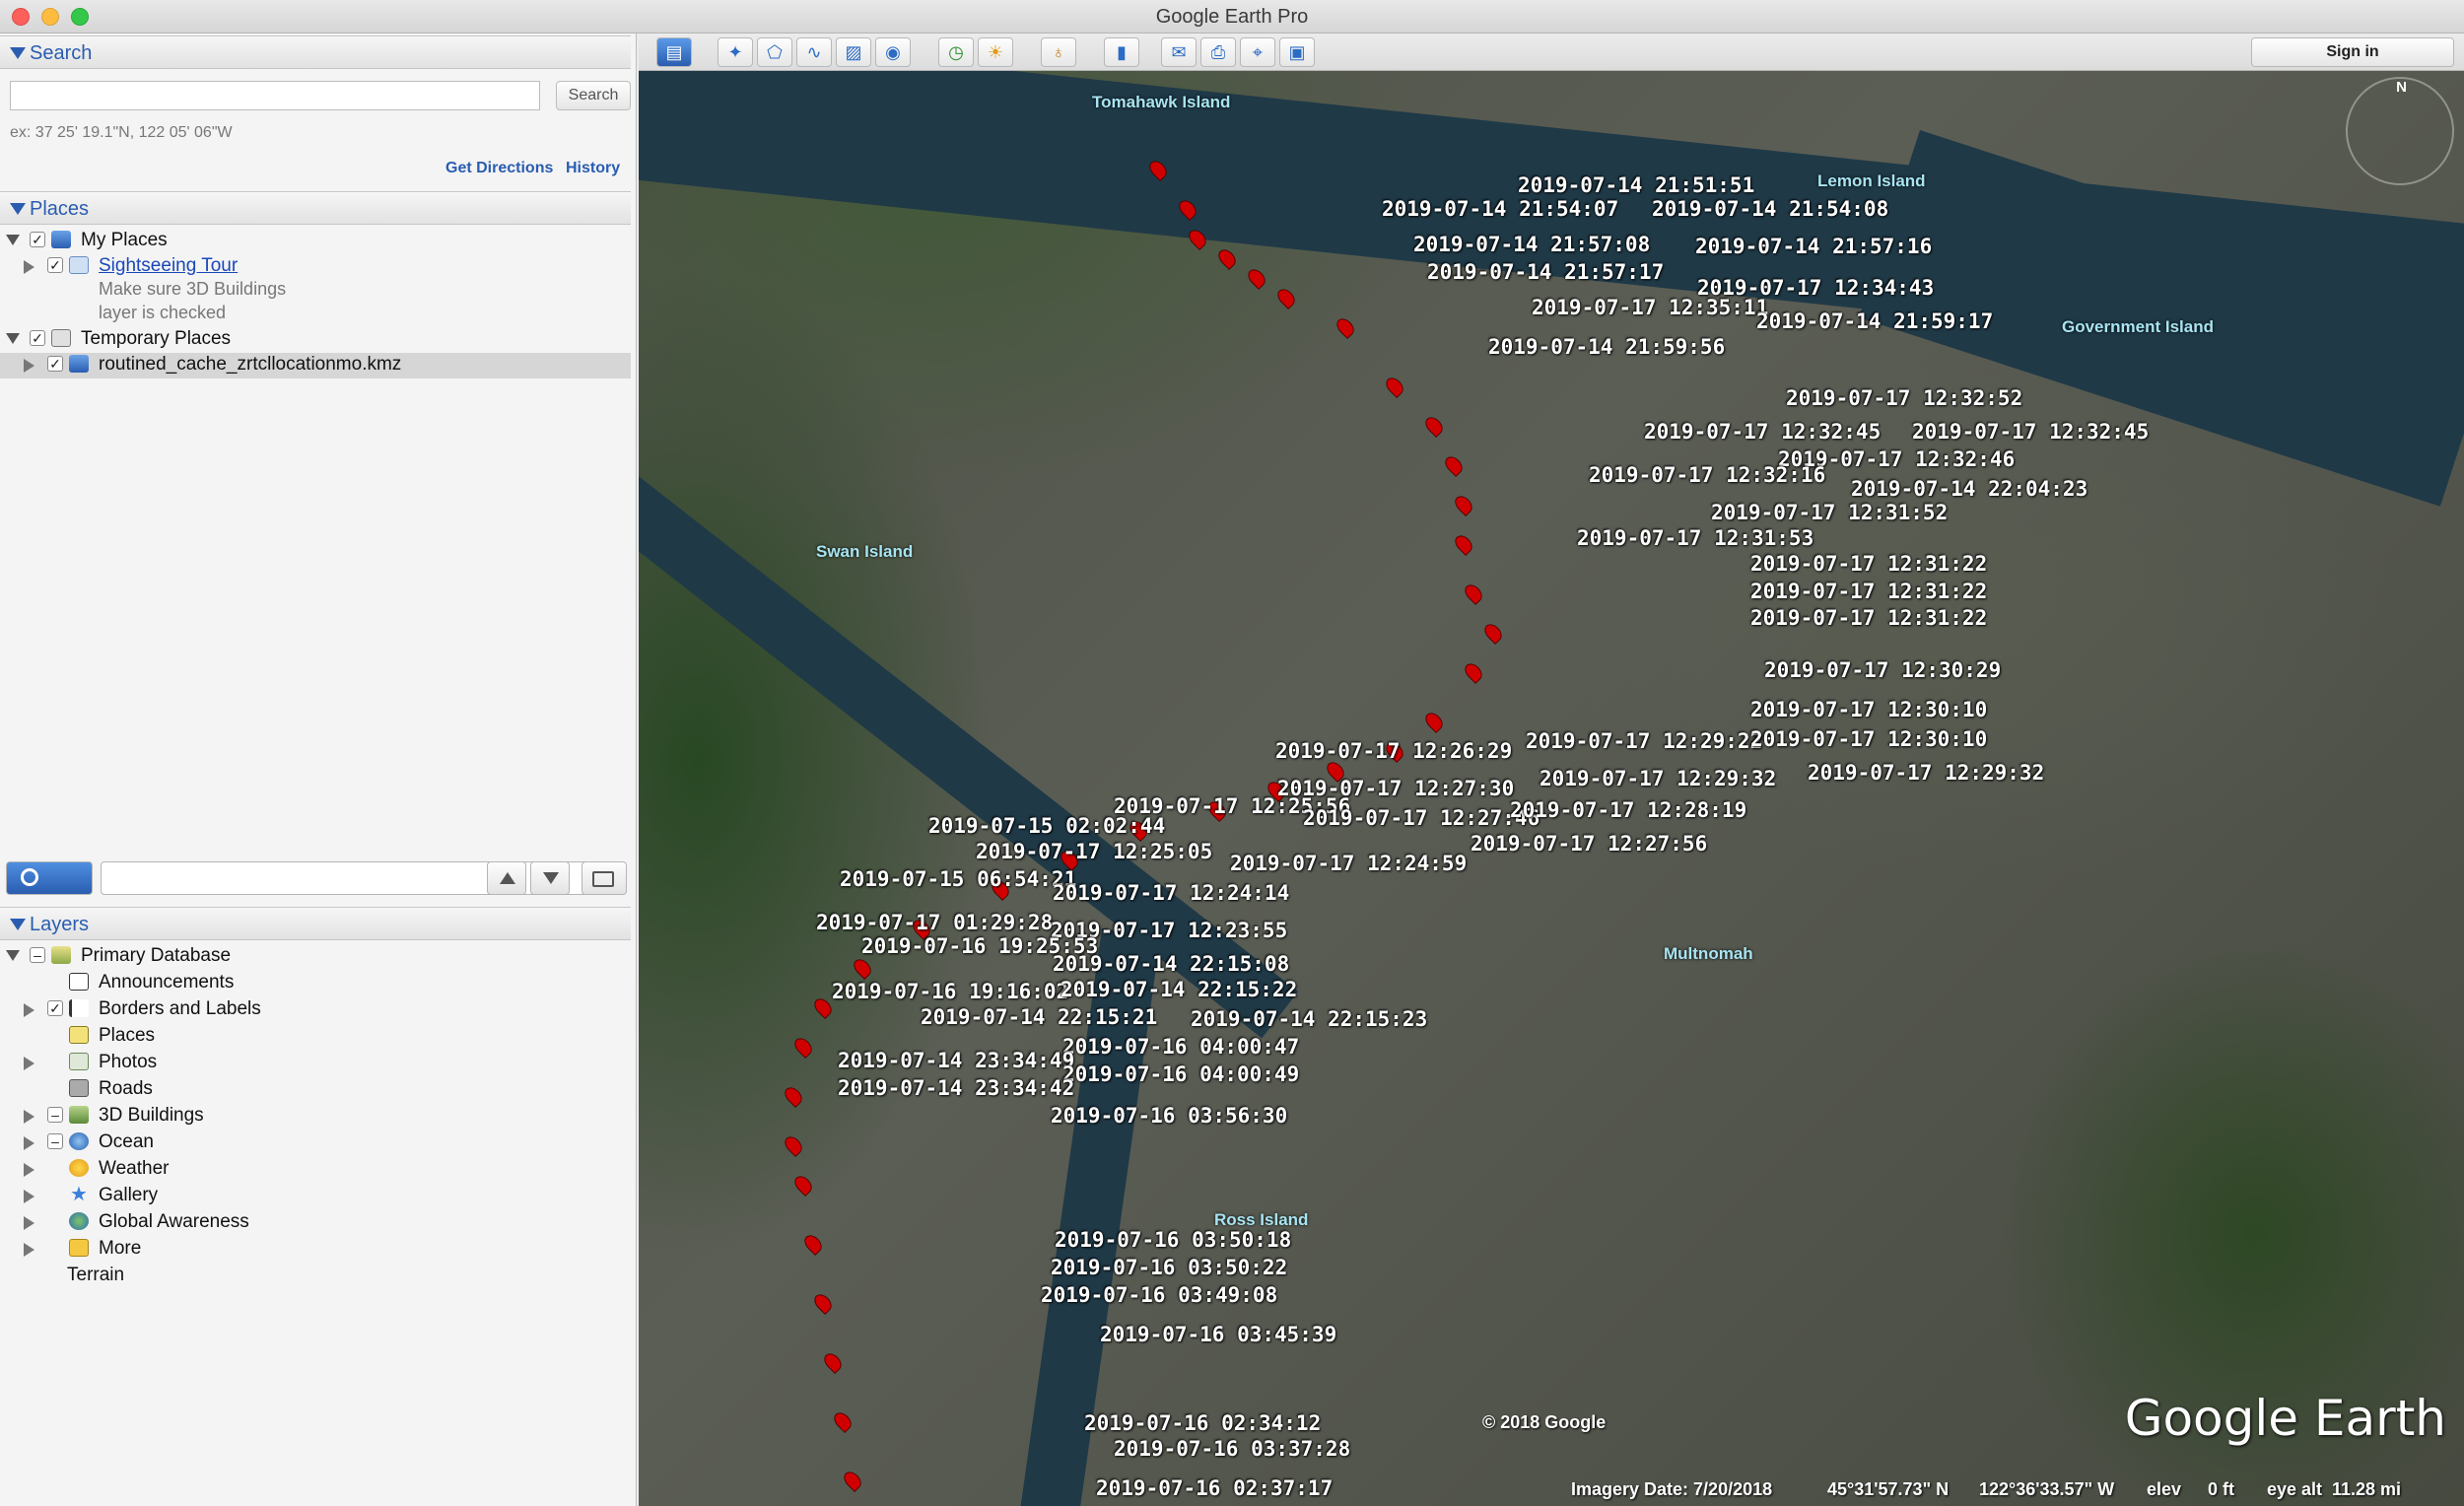 This screenshot has height=1506, width=2464. What do you see at coordinates (853, 52) in the screenshot?
I see `add-image-overlay-icon: ▨` at bounding box center [853, 52].